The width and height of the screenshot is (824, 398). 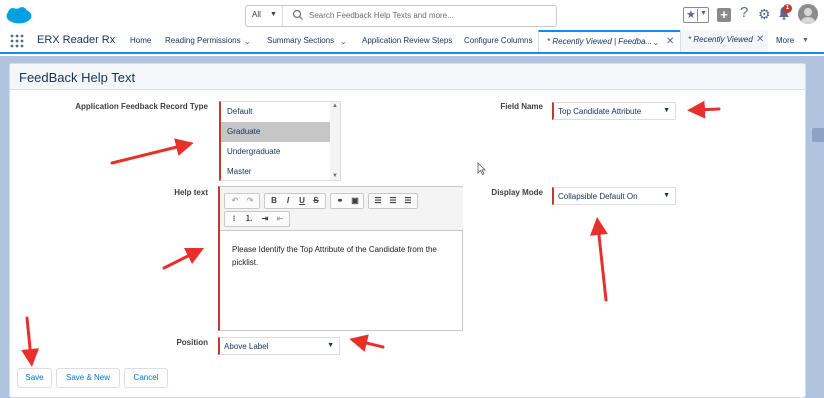 I want to click on list-group: ⁝ ⒈ ⇥ ⇤, so click(x=257, y=219).